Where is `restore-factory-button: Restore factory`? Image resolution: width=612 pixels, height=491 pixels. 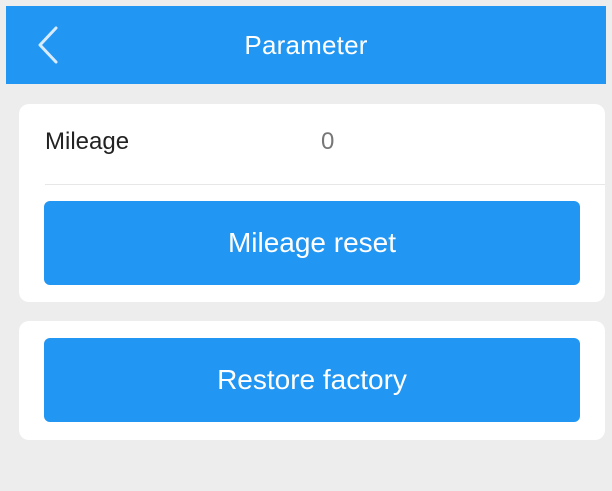 restore-factory-button: Restore factory is located at coordinates (312, 380).